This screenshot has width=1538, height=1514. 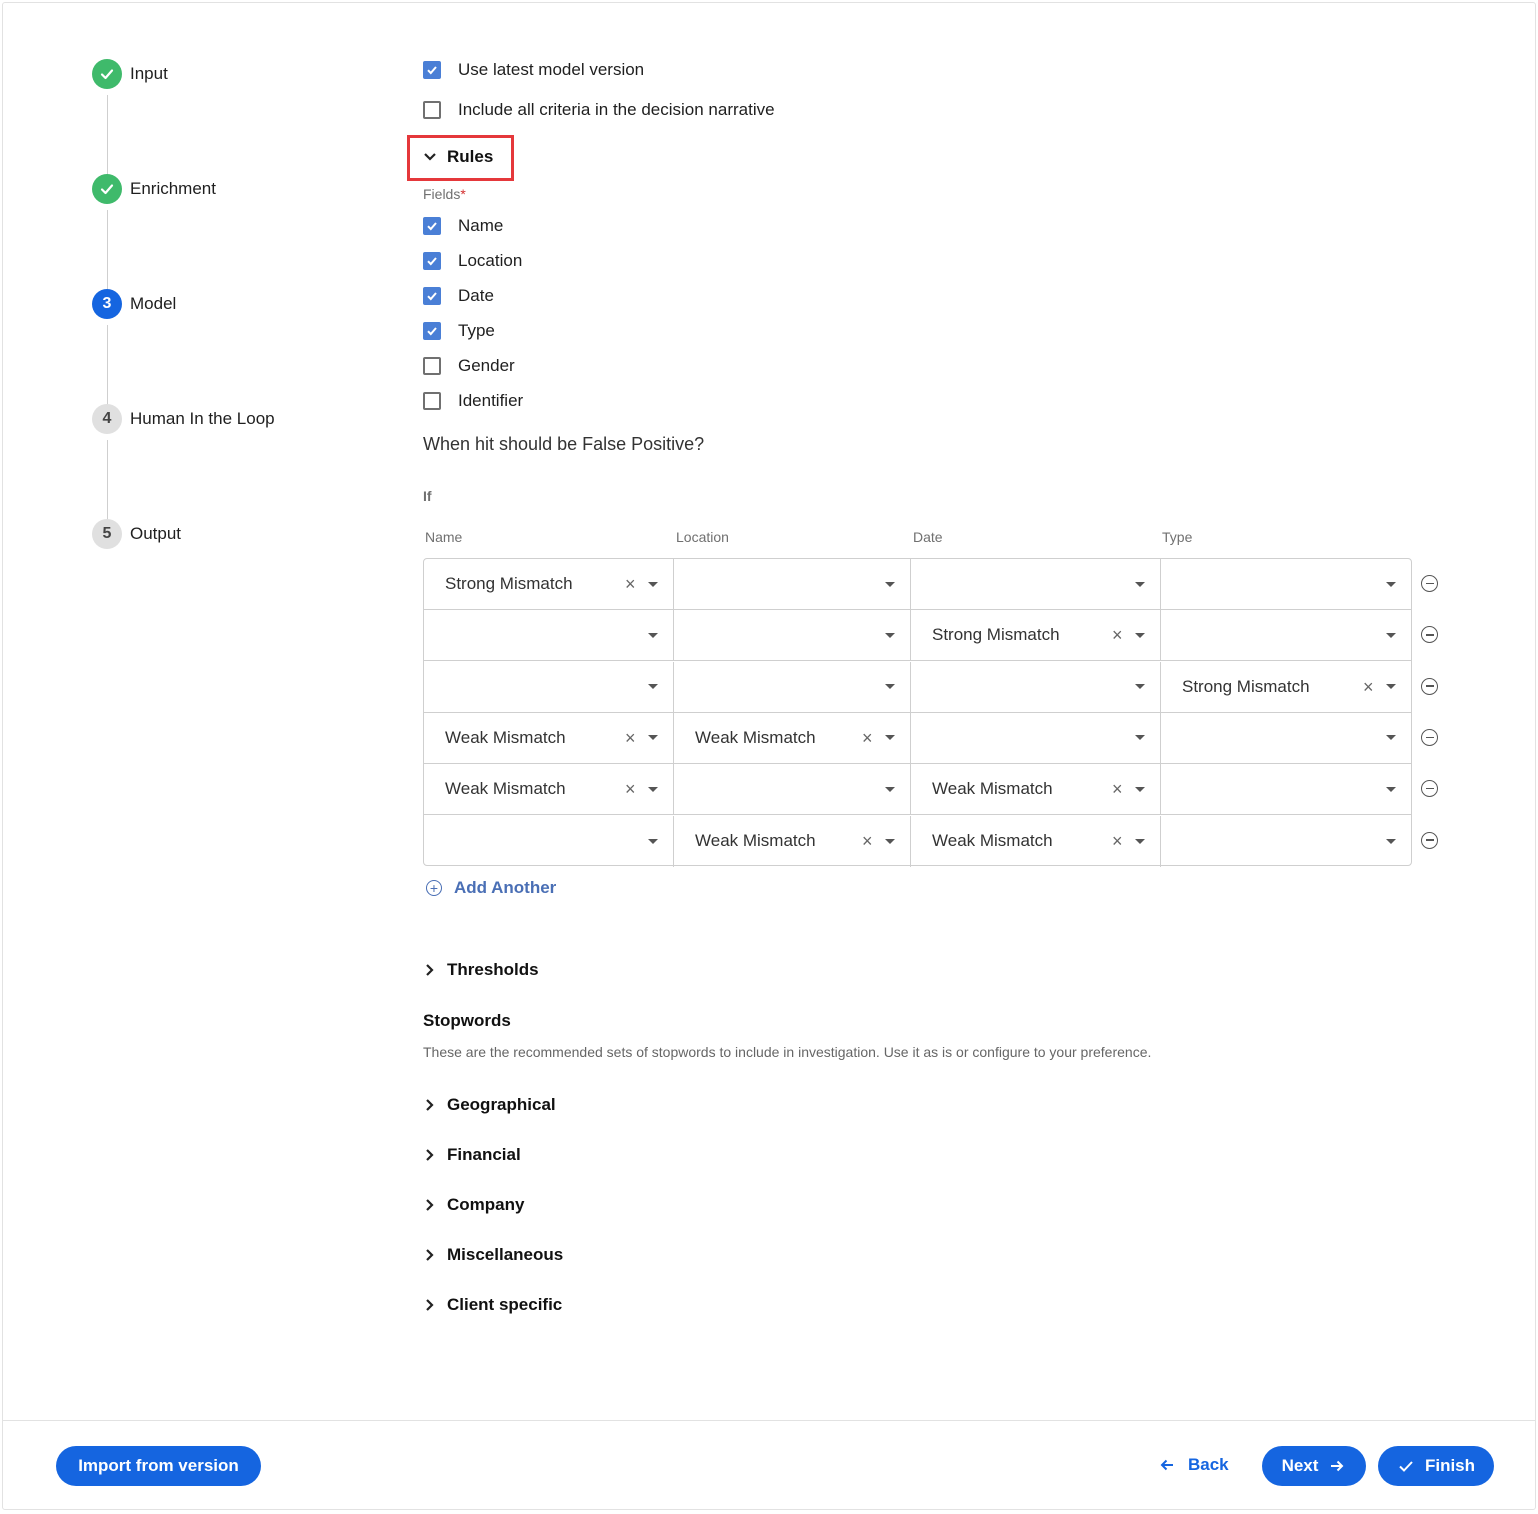 I want to click on field-date: Date, so click(x=458, y=296).